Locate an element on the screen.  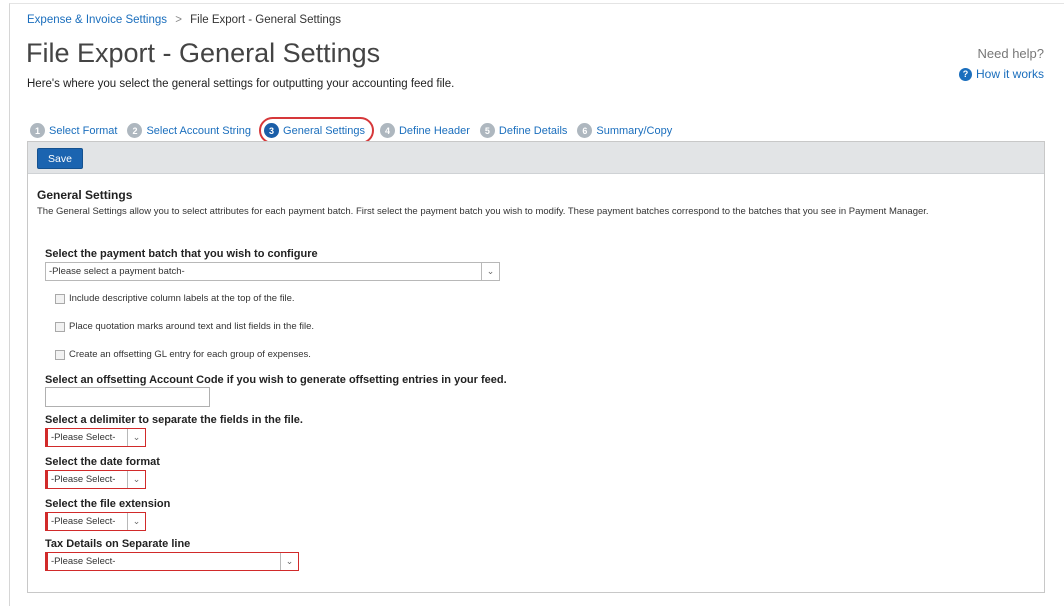
step-label: General Settings is located at coordinates (324, 130).